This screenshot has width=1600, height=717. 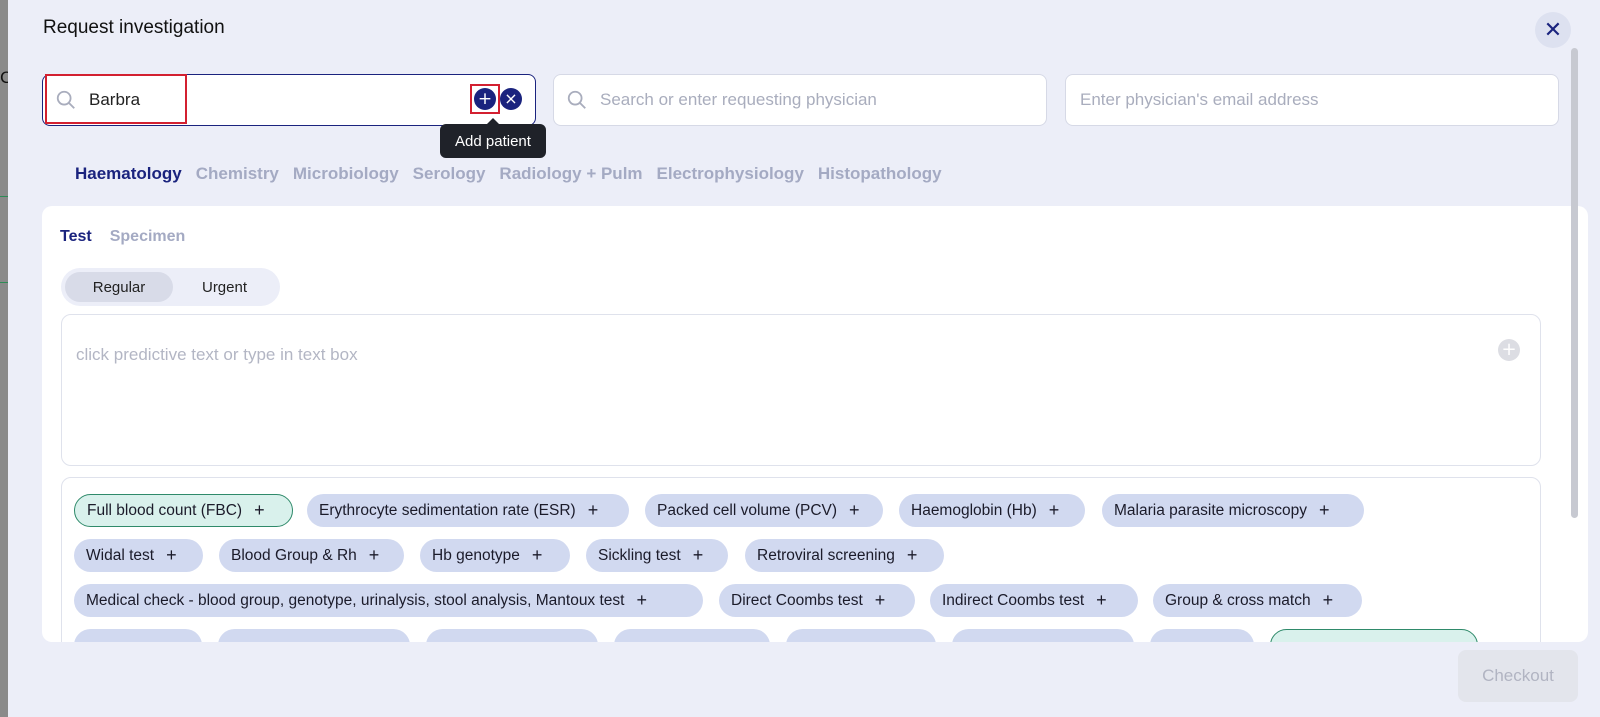 What do you see at coordinates (5, 358) in the screenshot?
I see `background-page: C` at bounding box center [5, 358].